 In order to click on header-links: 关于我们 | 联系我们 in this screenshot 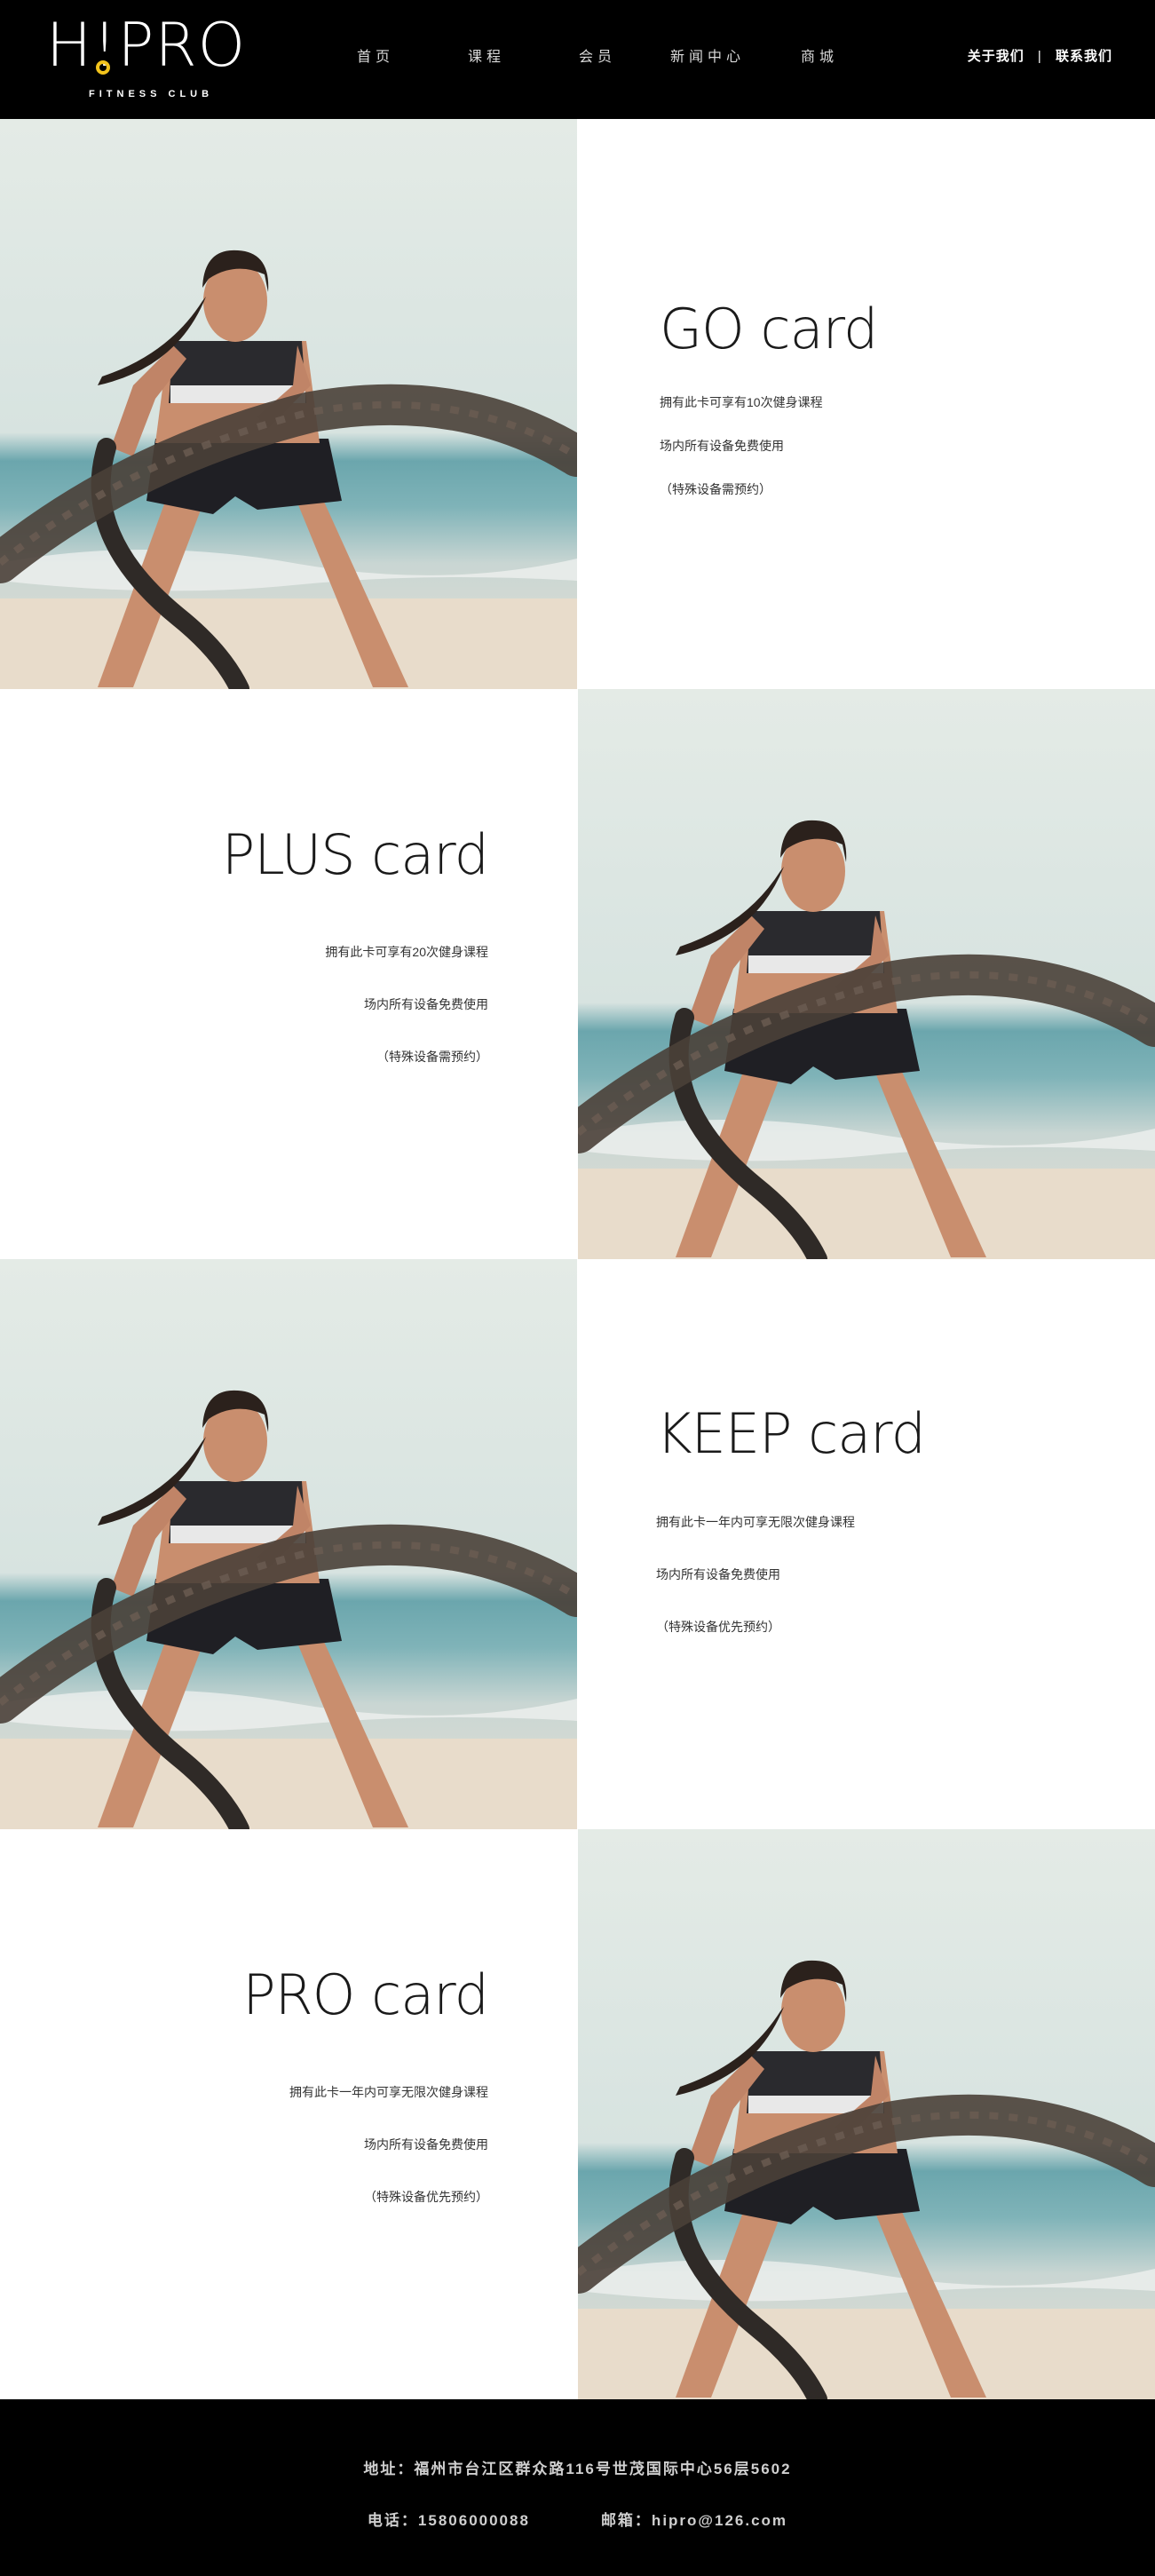, I will do `click(1040, 56)`.